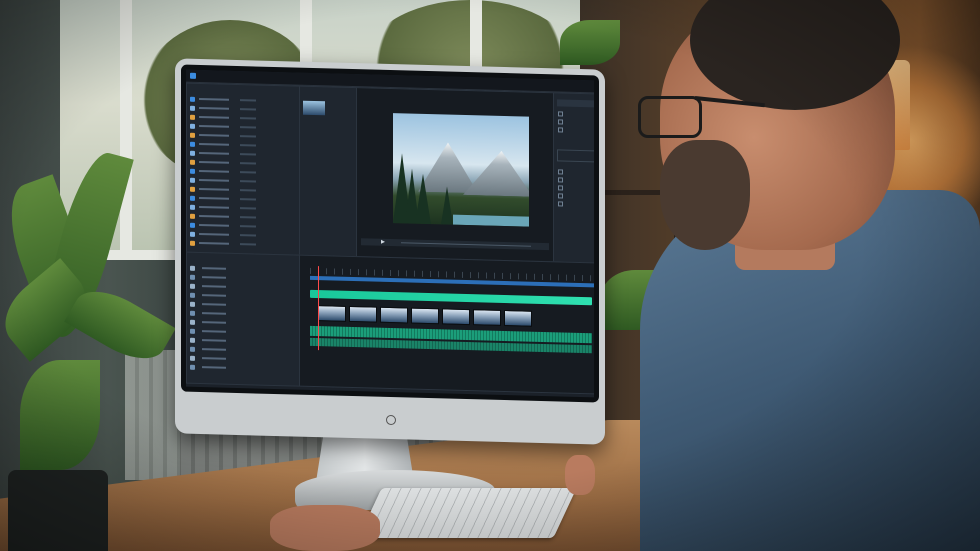 This screenshot has width=980, height=551. Describe the element at coordinates (467, 513) in the screenshot. I see `keyboard` at that location.